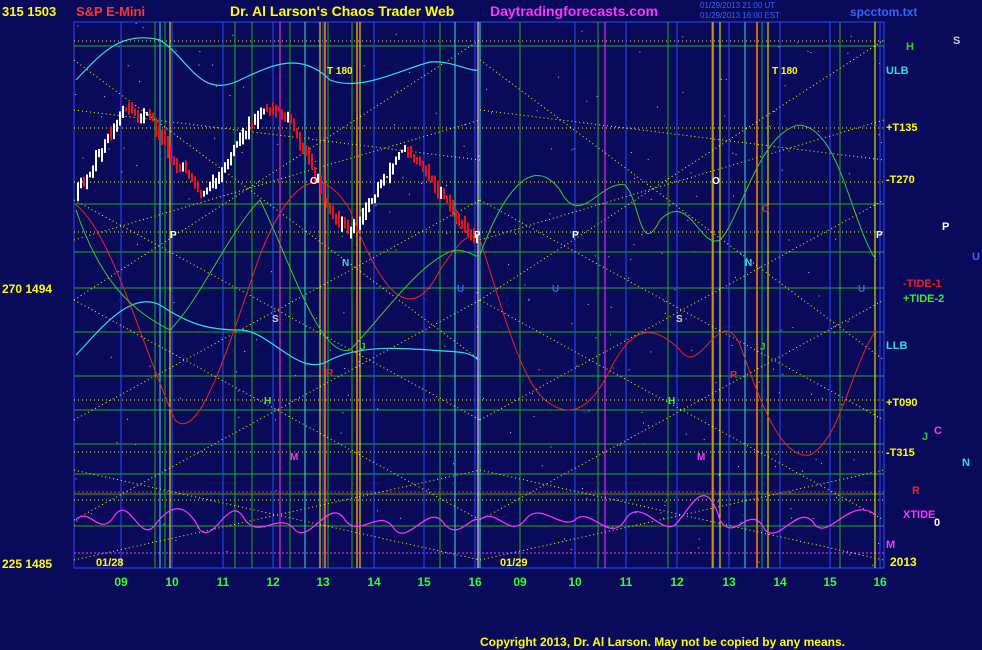 This screenshot has width=982, height=650. I want to click on in-chart-label: S, so click(275, 319).